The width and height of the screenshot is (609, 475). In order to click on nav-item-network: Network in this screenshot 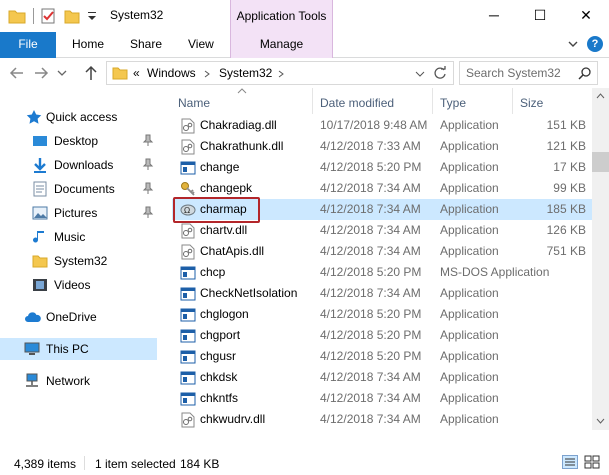, I will do `click(78, 381)`.